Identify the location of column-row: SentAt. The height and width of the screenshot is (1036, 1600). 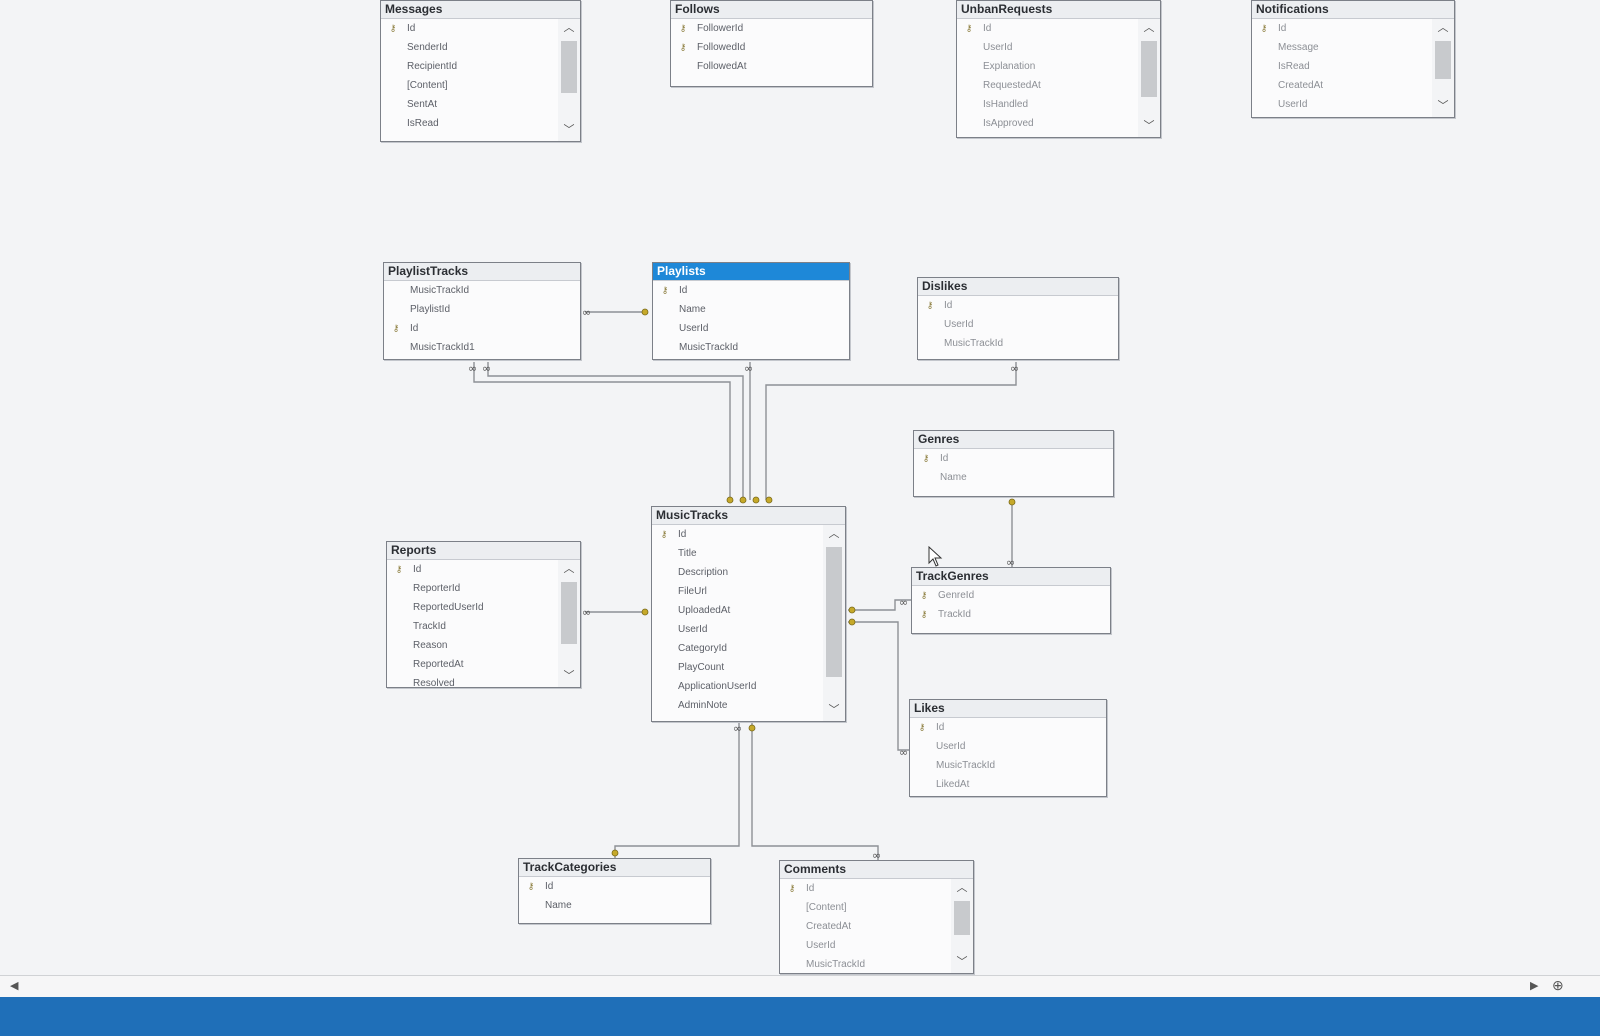
(469, 104).